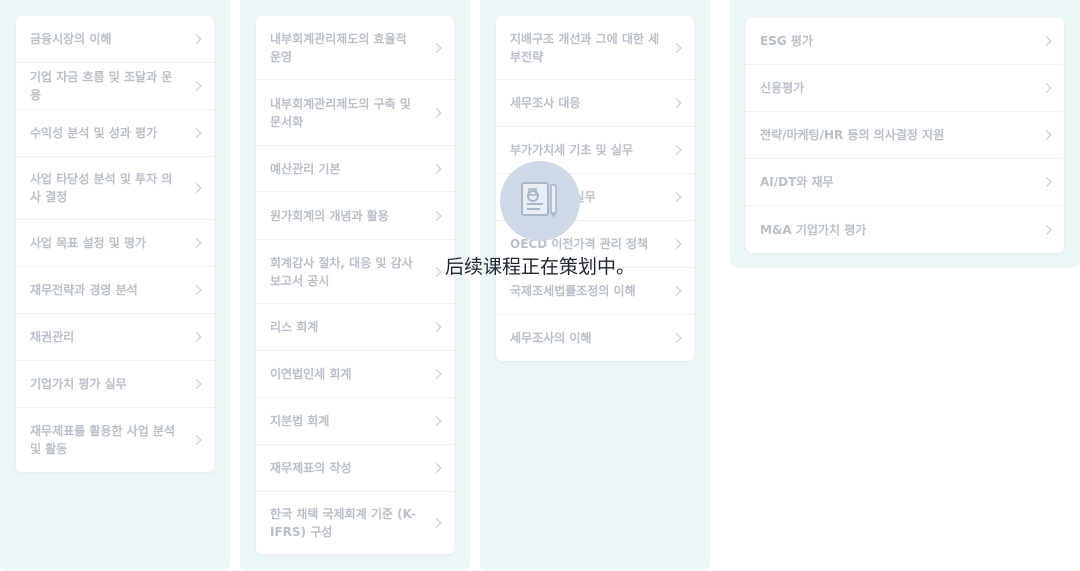 The height and width of the screenshot is (571, 1080). What do you see at coordinates (300, 421) in the screenshot?
I see `course-item-label: 지분법 회계` at bounding box center [300, 421].